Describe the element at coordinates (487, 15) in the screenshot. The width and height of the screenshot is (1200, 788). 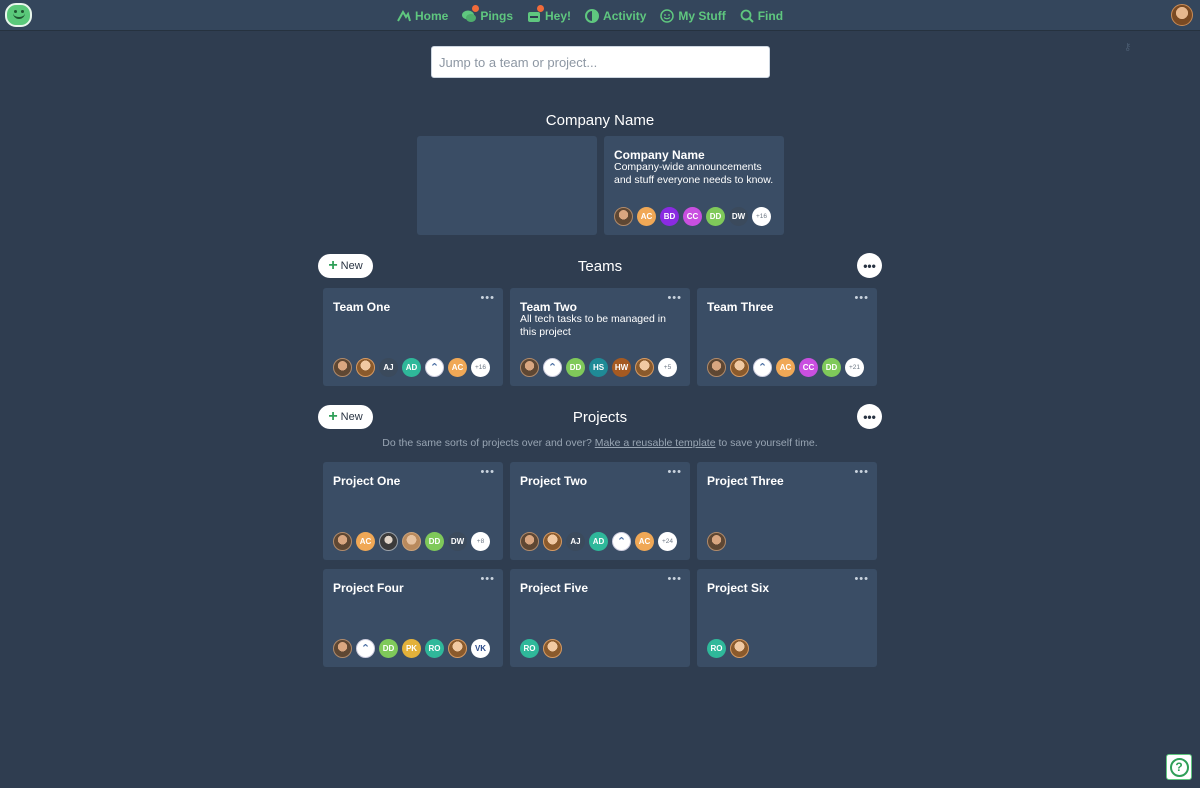
I see `nav-pings: Pings` at that location.